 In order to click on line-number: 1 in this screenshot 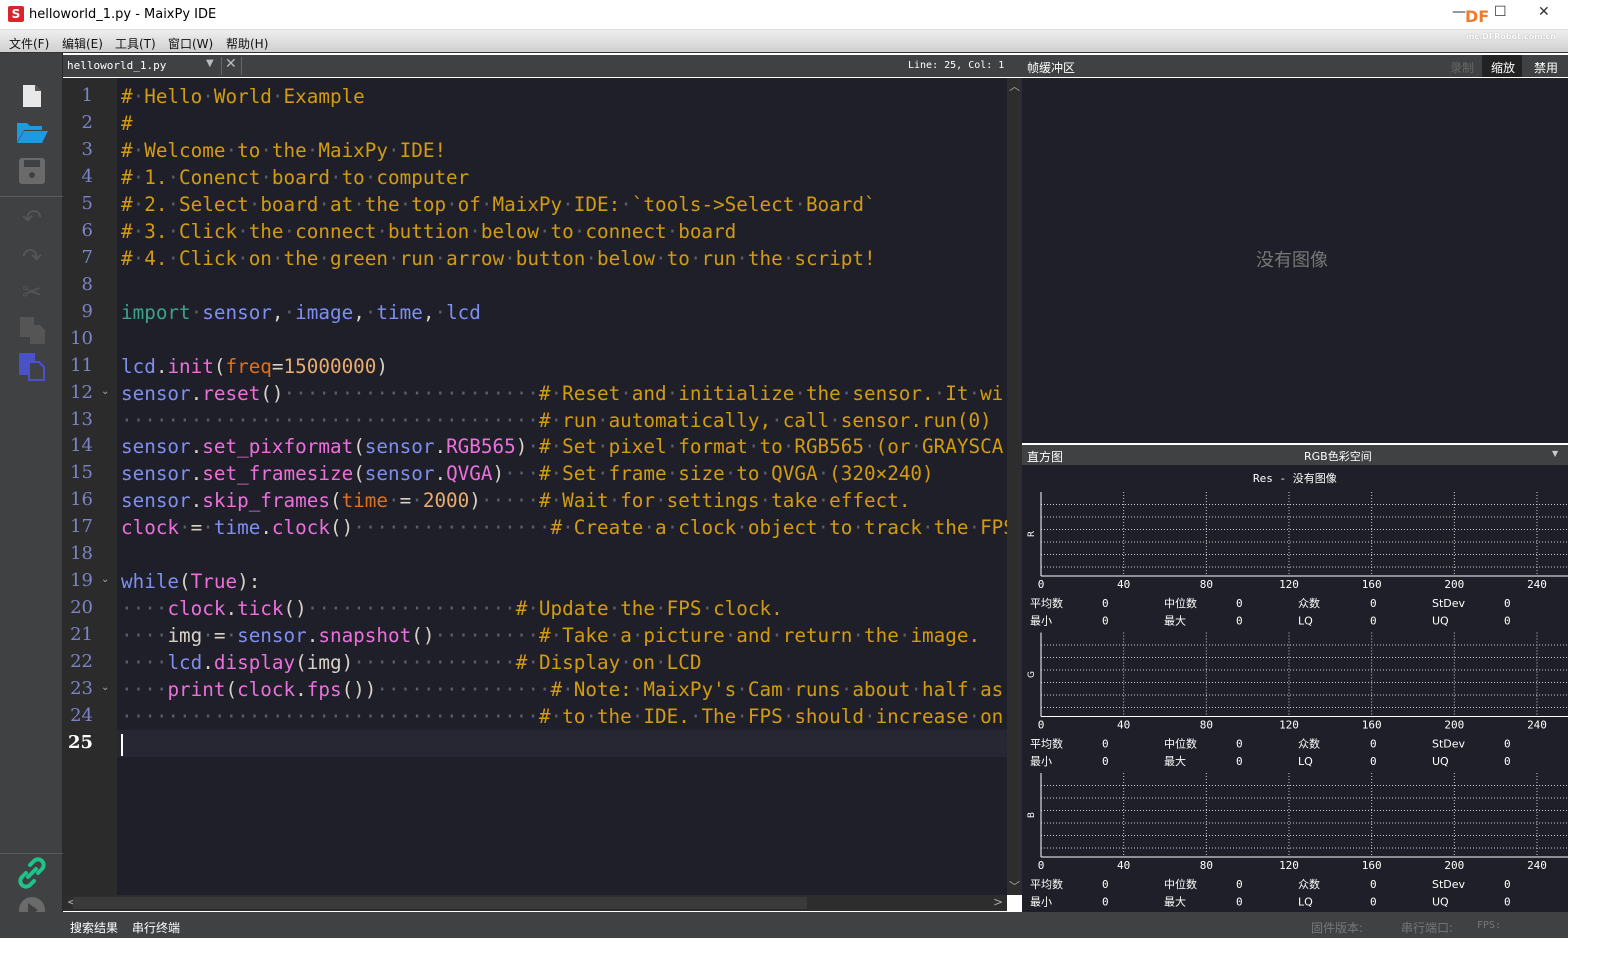, I will do `click(87, 95)`.